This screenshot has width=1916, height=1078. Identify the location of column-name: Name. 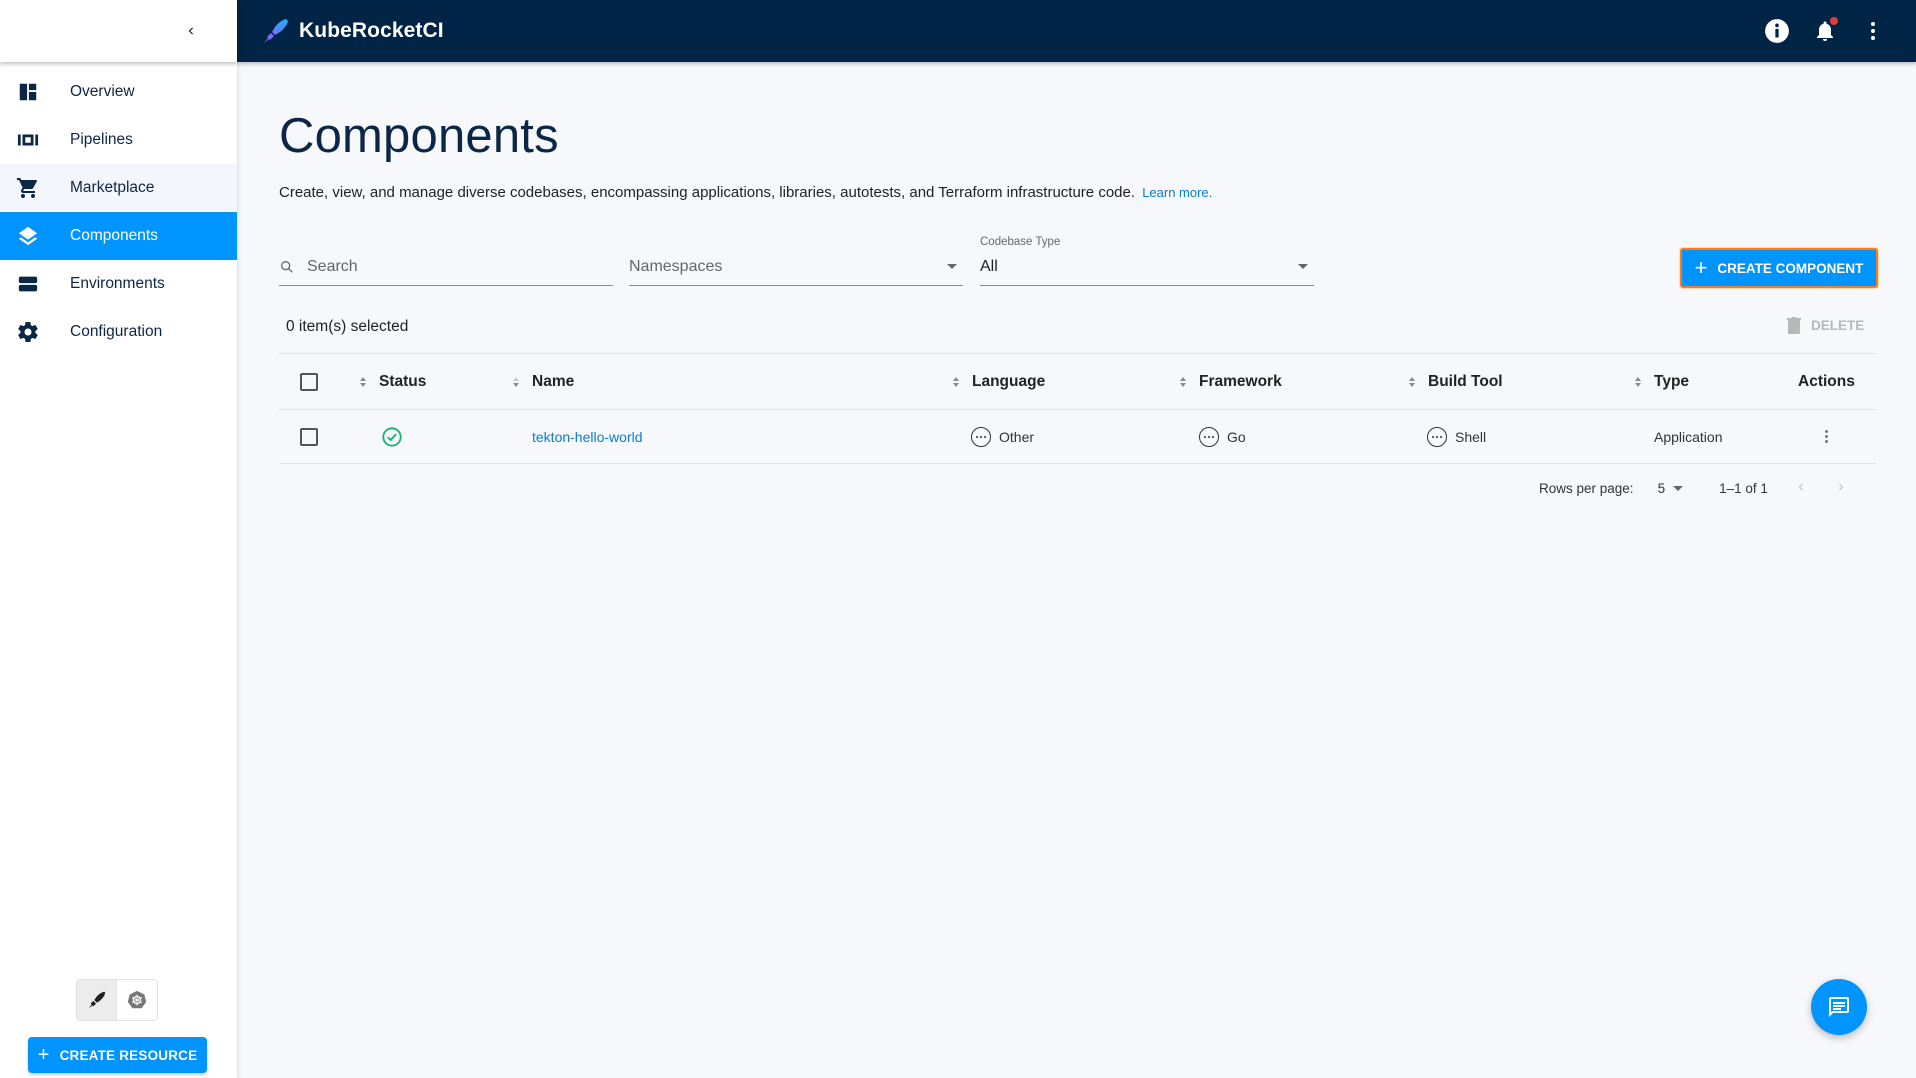
(542, 382).